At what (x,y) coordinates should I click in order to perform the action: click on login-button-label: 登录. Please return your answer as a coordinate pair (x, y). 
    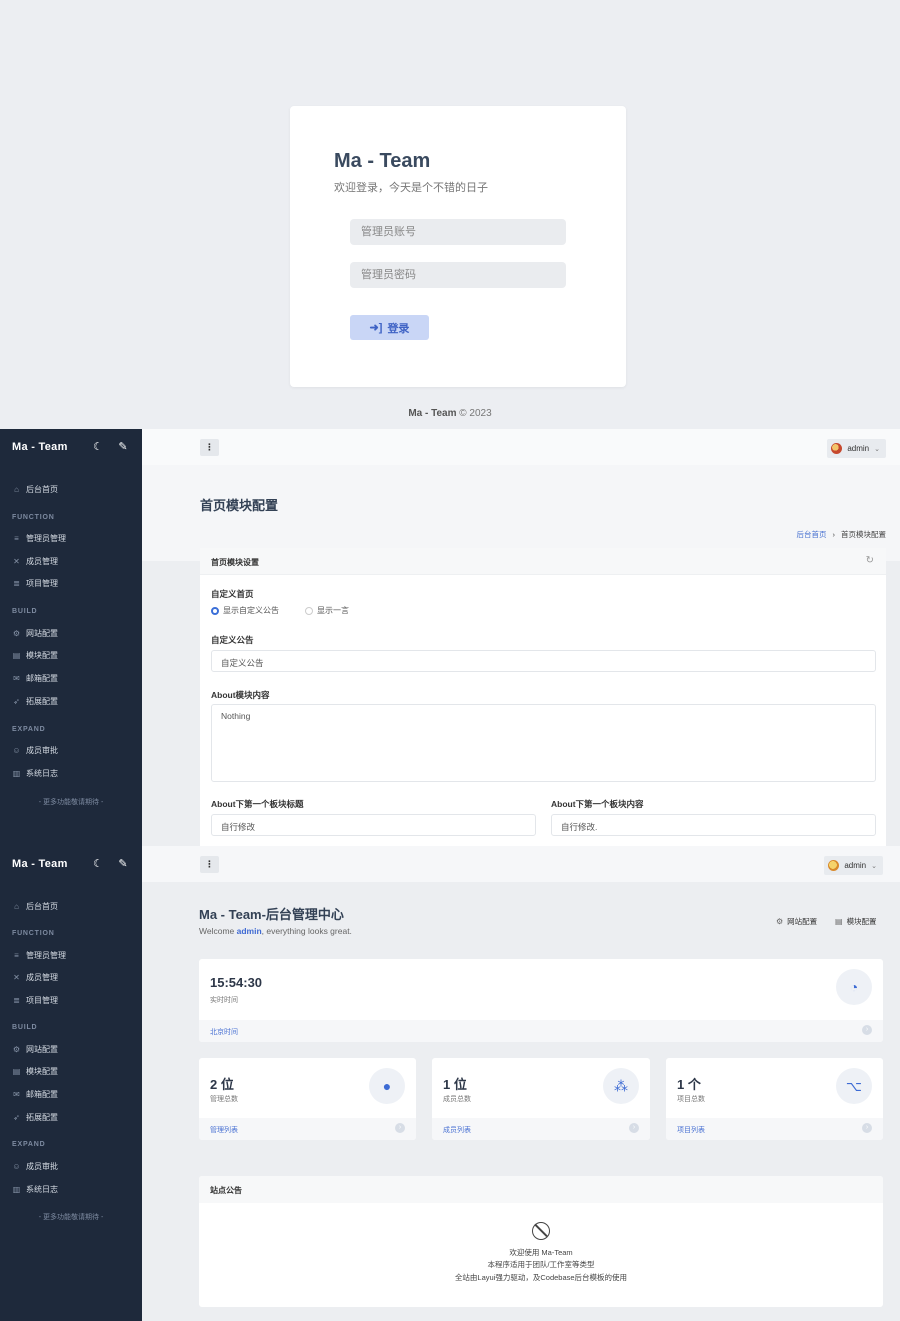
    Looking at the image, I should click on (398, 328).